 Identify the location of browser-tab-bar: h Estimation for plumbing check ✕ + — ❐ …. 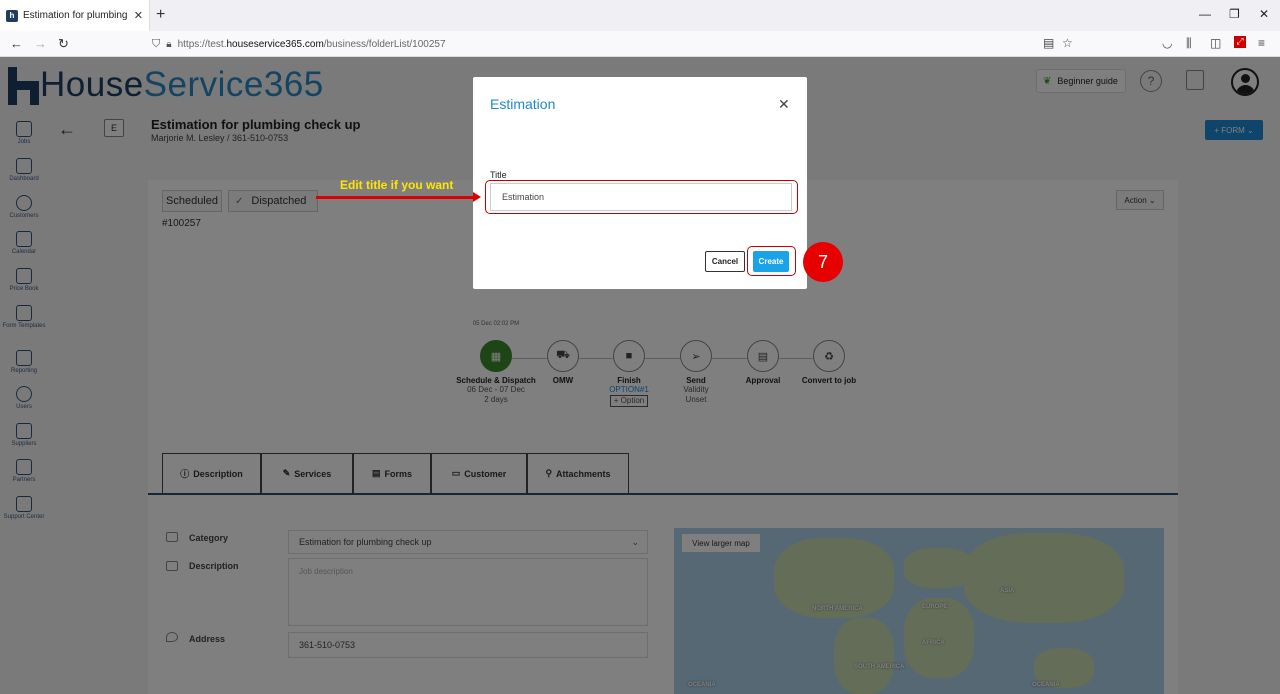
(640, 15).